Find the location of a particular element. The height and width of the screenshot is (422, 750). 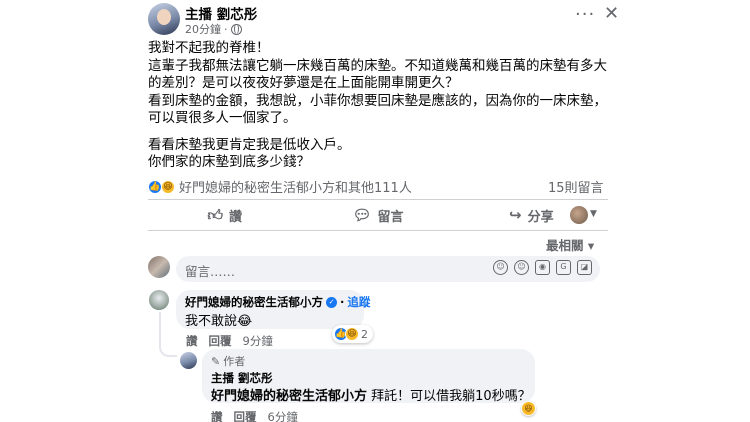

comment-actions: 讚 回覆 9分鐘 is located at coordinates (229, 341).